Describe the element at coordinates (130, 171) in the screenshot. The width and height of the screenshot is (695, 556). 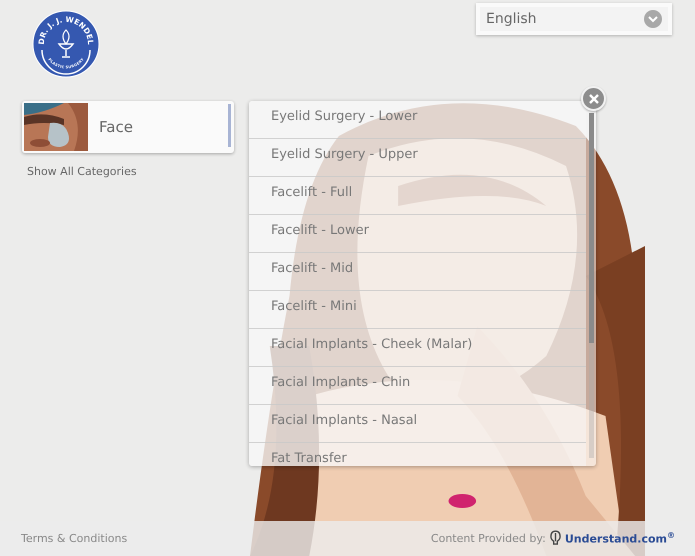
I see `show-all-categories-link: Show All Categories` at that location.